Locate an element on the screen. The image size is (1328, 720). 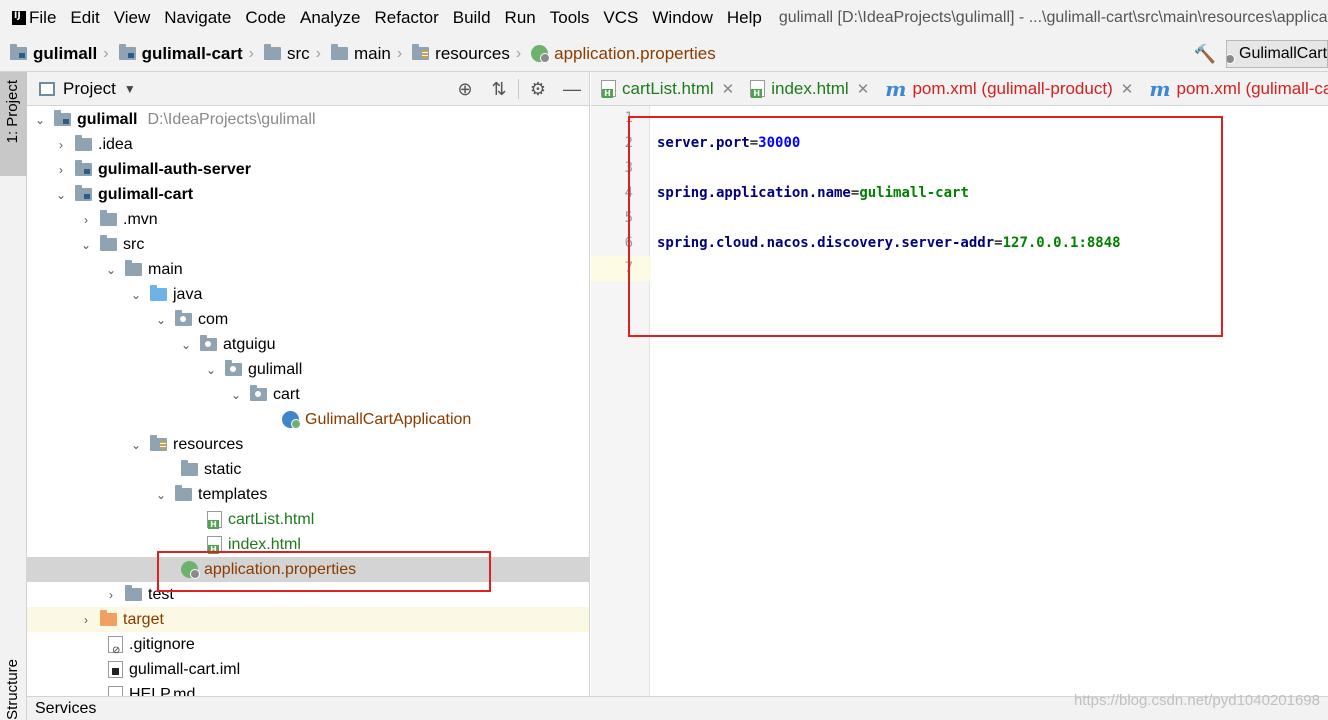
menu-run: Run is located at coordinates (520, 18).